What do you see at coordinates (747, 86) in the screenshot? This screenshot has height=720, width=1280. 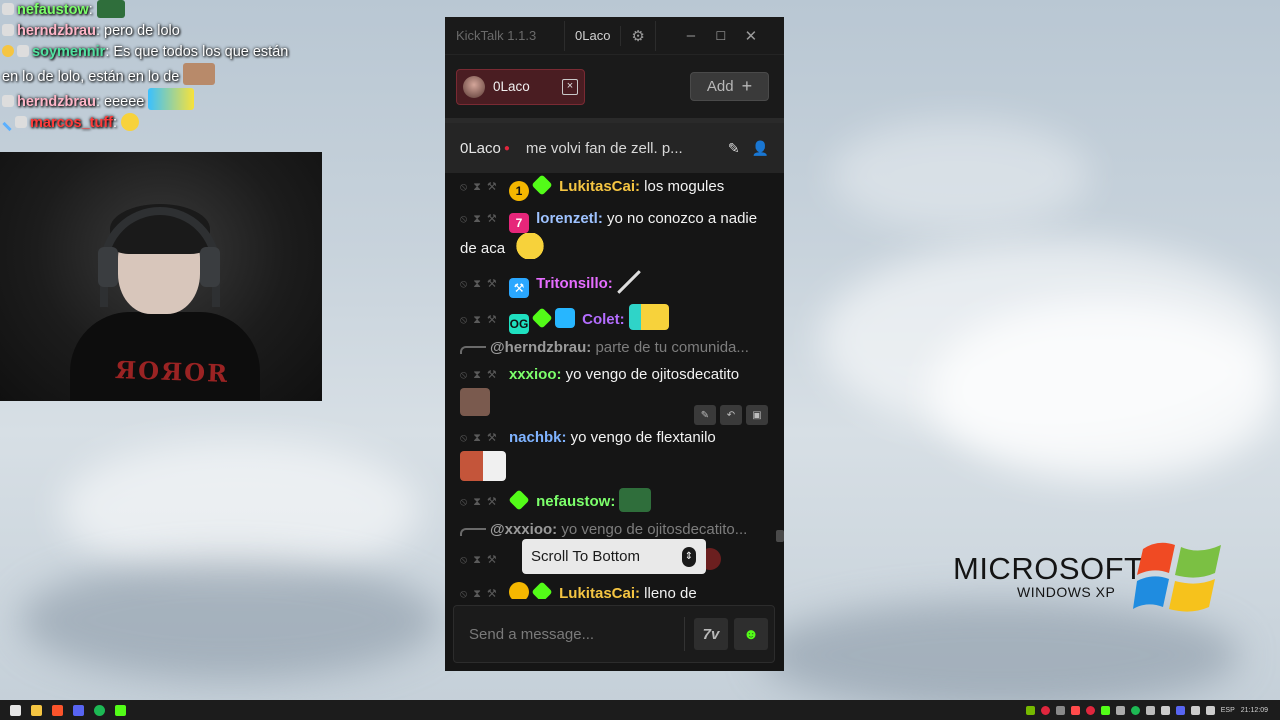 I see `plus-icon: +` at bounding box center [747, 86].